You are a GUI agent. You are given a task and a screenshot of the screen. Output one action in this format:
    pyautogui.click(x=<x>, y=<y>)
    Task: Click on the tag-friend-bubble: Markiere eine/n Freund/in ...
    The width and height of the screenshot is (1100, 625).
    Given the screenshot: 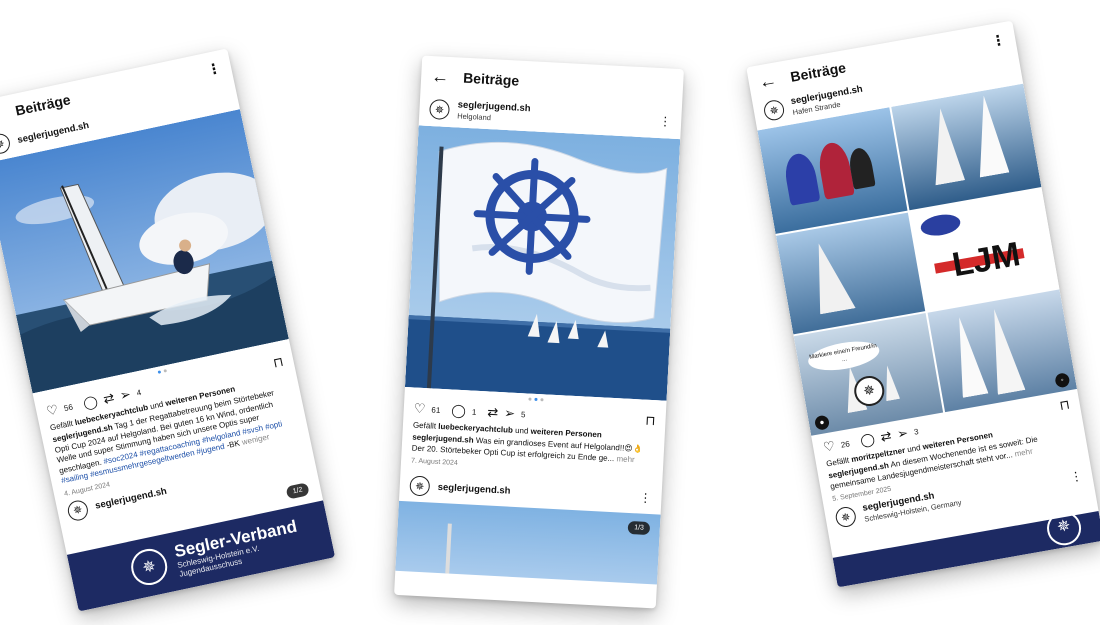 What is the action you would take?
    pyautogui.click(x=844, y=355)
    